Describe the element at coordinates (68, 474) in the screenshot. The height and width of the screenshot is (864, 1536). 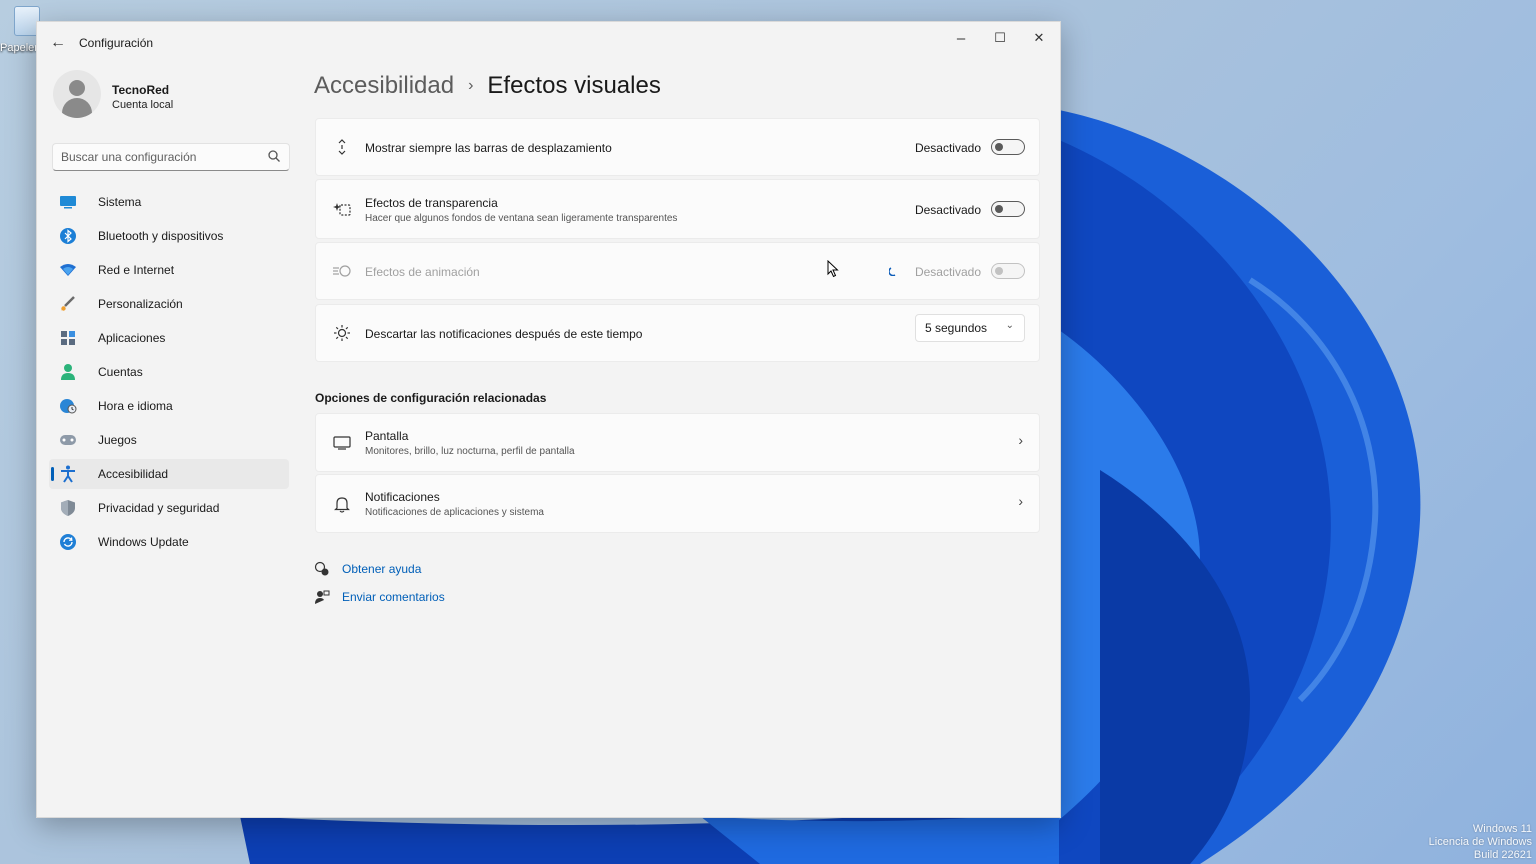
I see `accessibility-icon` at that location.